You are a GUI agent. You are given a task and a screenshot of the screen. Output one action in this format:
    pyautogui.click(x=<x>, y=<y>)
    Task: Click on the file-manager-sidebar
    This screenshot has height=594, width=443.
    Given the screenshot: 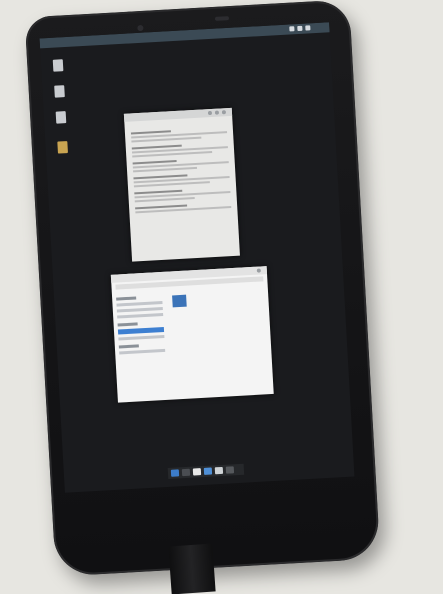 What is the action you would take?
    pyautogui.click(x=142, y=344)
    